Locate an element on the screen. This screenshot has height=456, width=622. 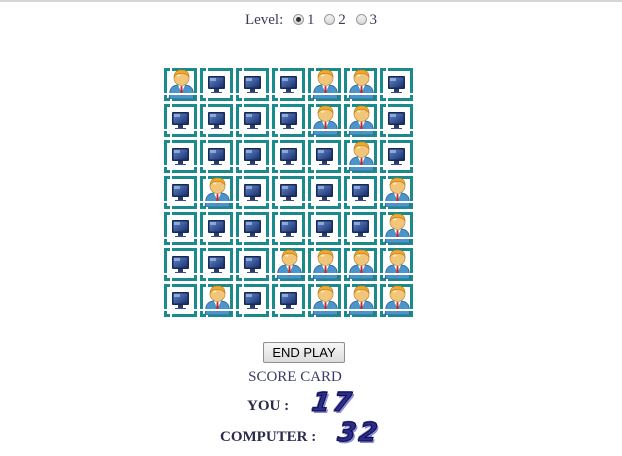
level-option-label: 3 is located at coordinates (373, 20).